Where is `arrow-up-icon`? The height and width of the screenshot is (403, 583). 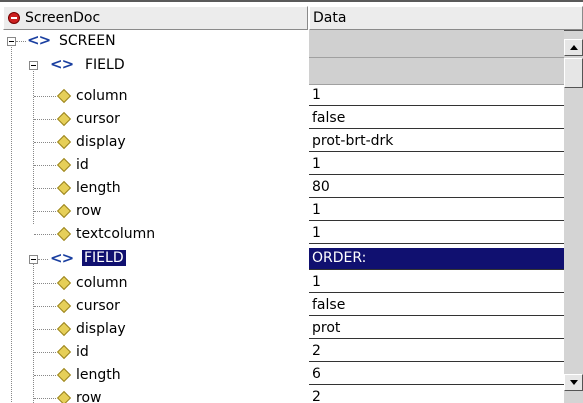 arrow-up-icon is located at coordinates (574, 47).